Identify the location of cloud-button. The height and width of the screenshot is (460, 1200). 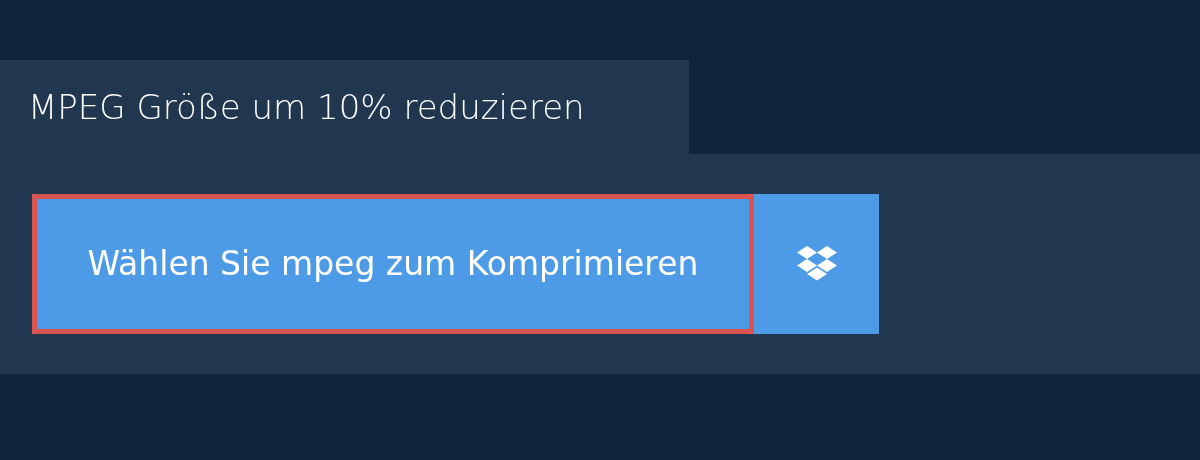
(816, 264).